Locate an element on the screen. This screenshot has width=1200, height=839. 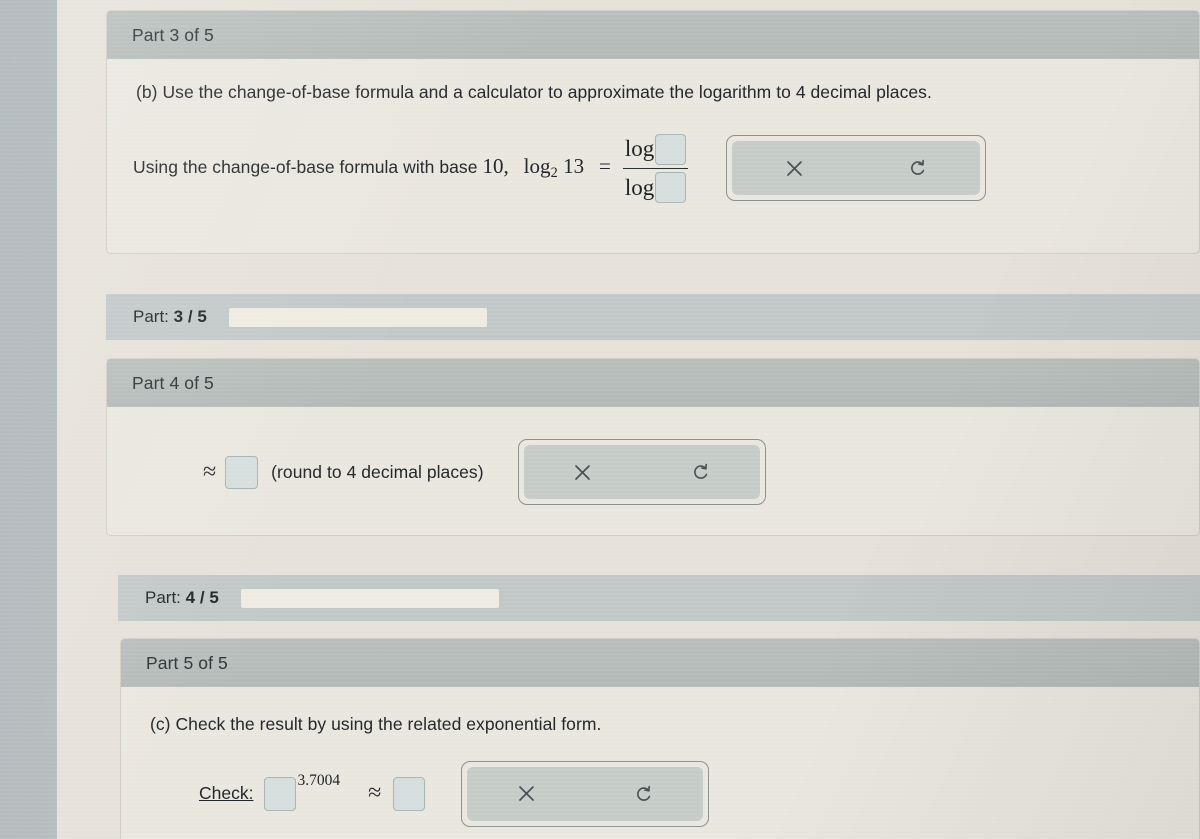
part-4-progress-track is located at coordinates (369, 598).